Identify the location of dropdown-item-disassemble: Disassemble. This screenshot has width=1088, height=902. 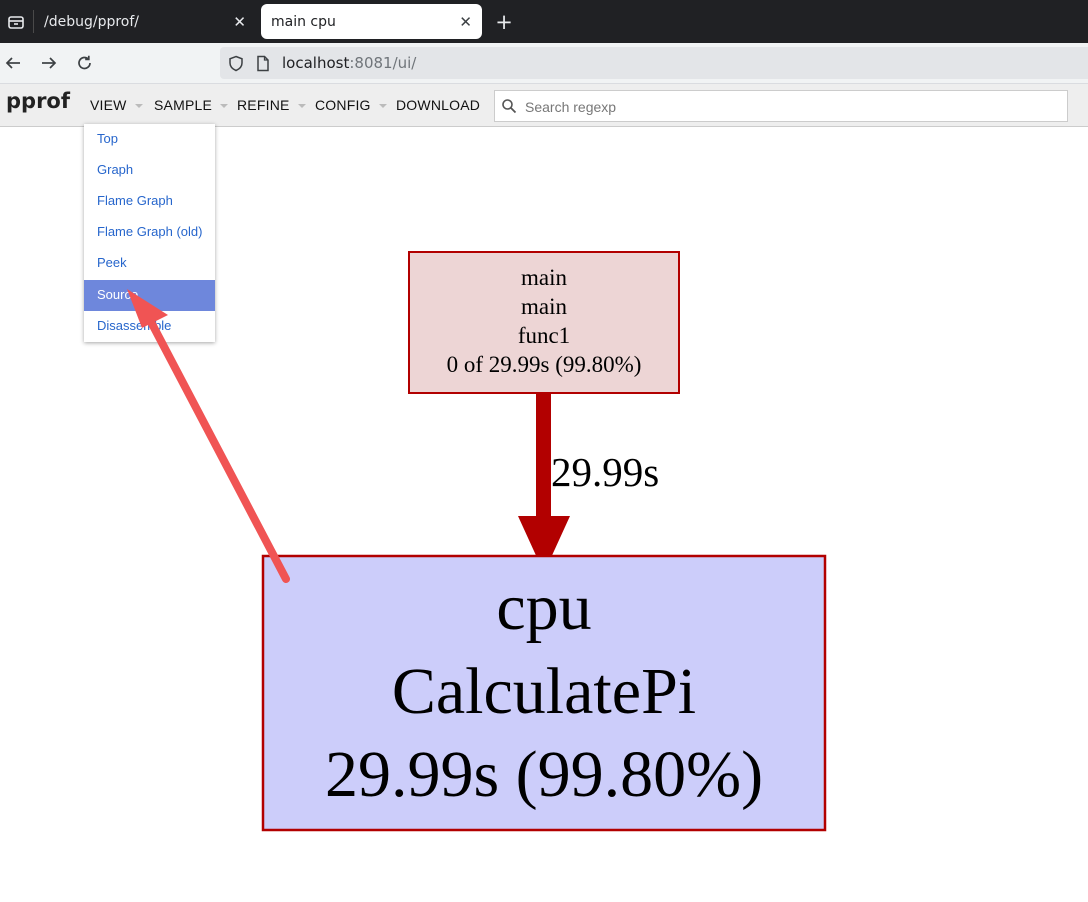
(149, 326).